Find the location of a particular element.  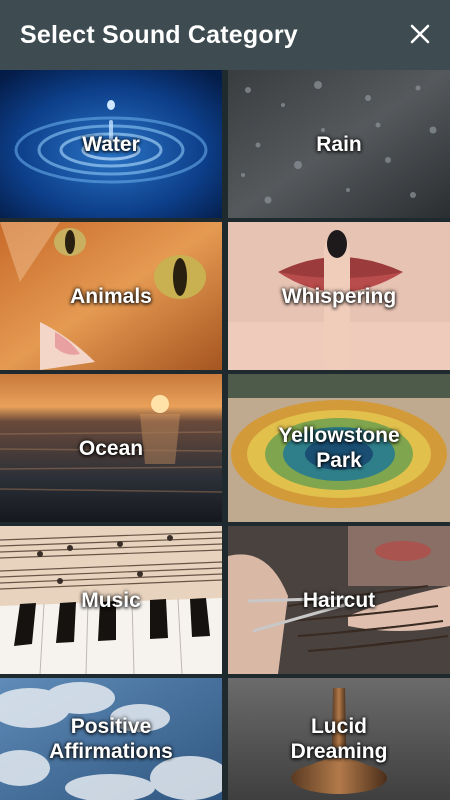

category-tile-water: Water is located at coordinates (111, 144).